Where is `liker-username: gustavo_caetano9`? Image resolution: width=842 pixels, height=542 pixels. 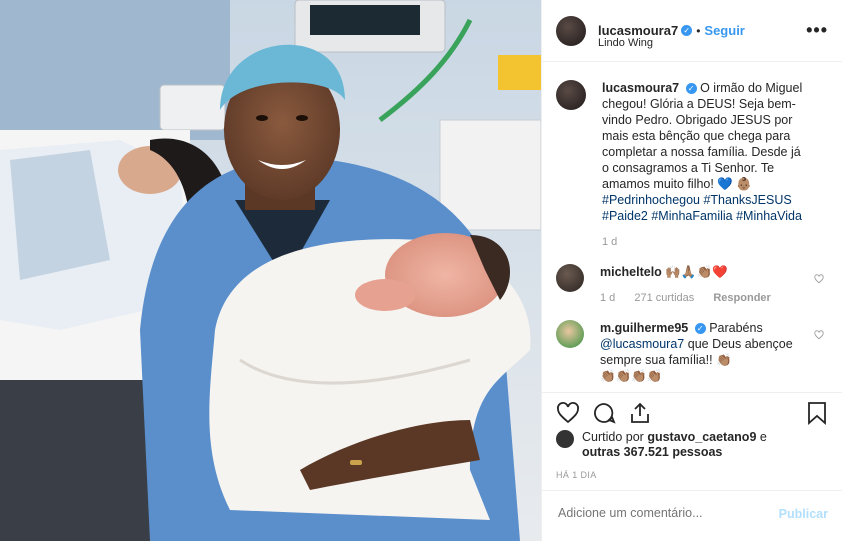
liker-username: gustavo_caetano9 is located at coordinates (701, 437).